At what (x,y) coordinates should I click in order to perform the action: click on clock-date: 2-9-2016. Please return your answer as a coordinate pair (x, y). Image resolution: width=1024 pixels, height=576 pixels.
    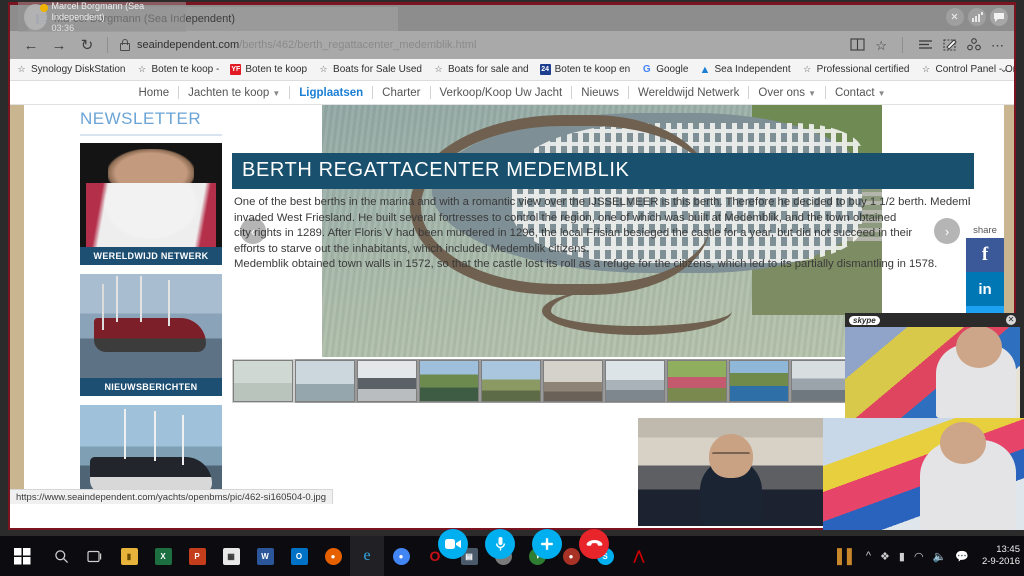
    Looking at the image, I should click on (1000, 561).